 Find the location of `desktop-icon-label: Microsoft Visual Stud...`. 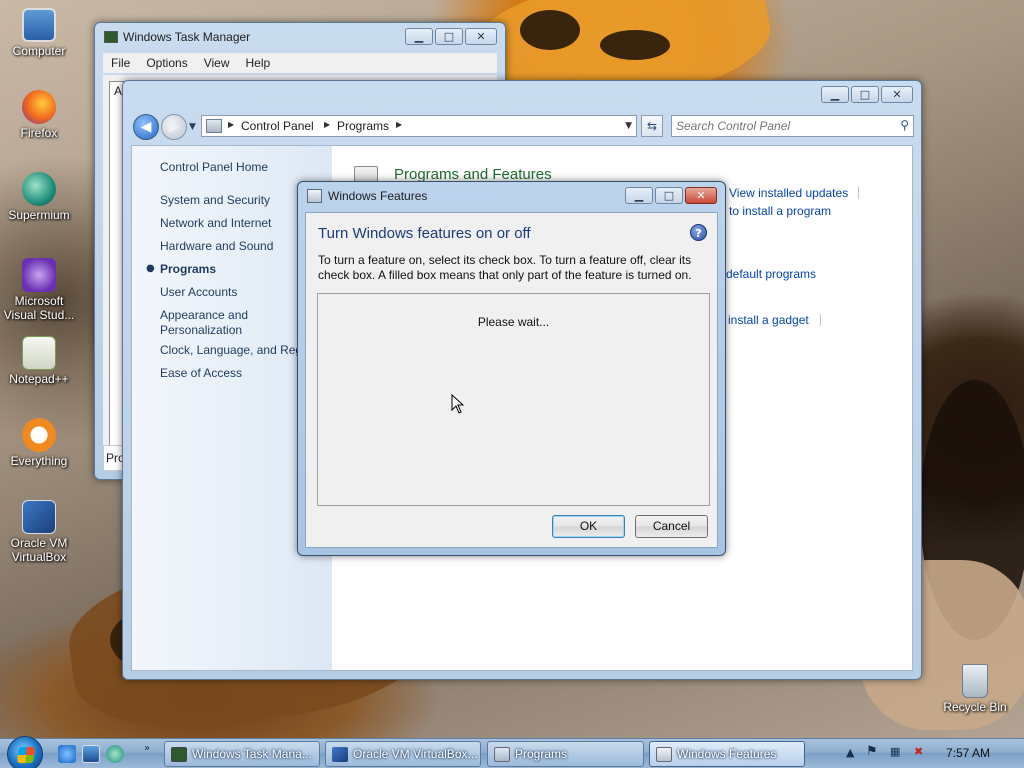

desktop-icon-label: Microsoft Visual Stud... is located at coordinates (39, 308).